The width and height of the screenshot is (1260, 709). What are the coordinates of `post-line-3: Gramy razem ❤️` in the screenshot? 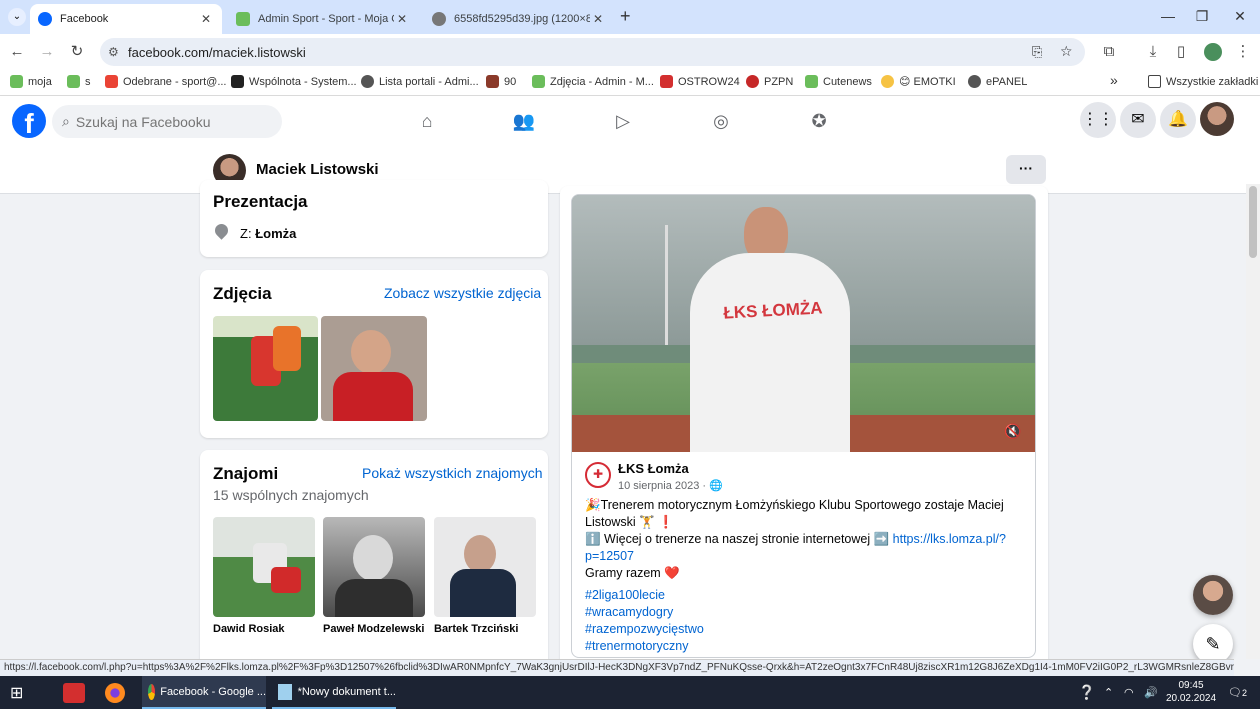 It's located at (632, 573).